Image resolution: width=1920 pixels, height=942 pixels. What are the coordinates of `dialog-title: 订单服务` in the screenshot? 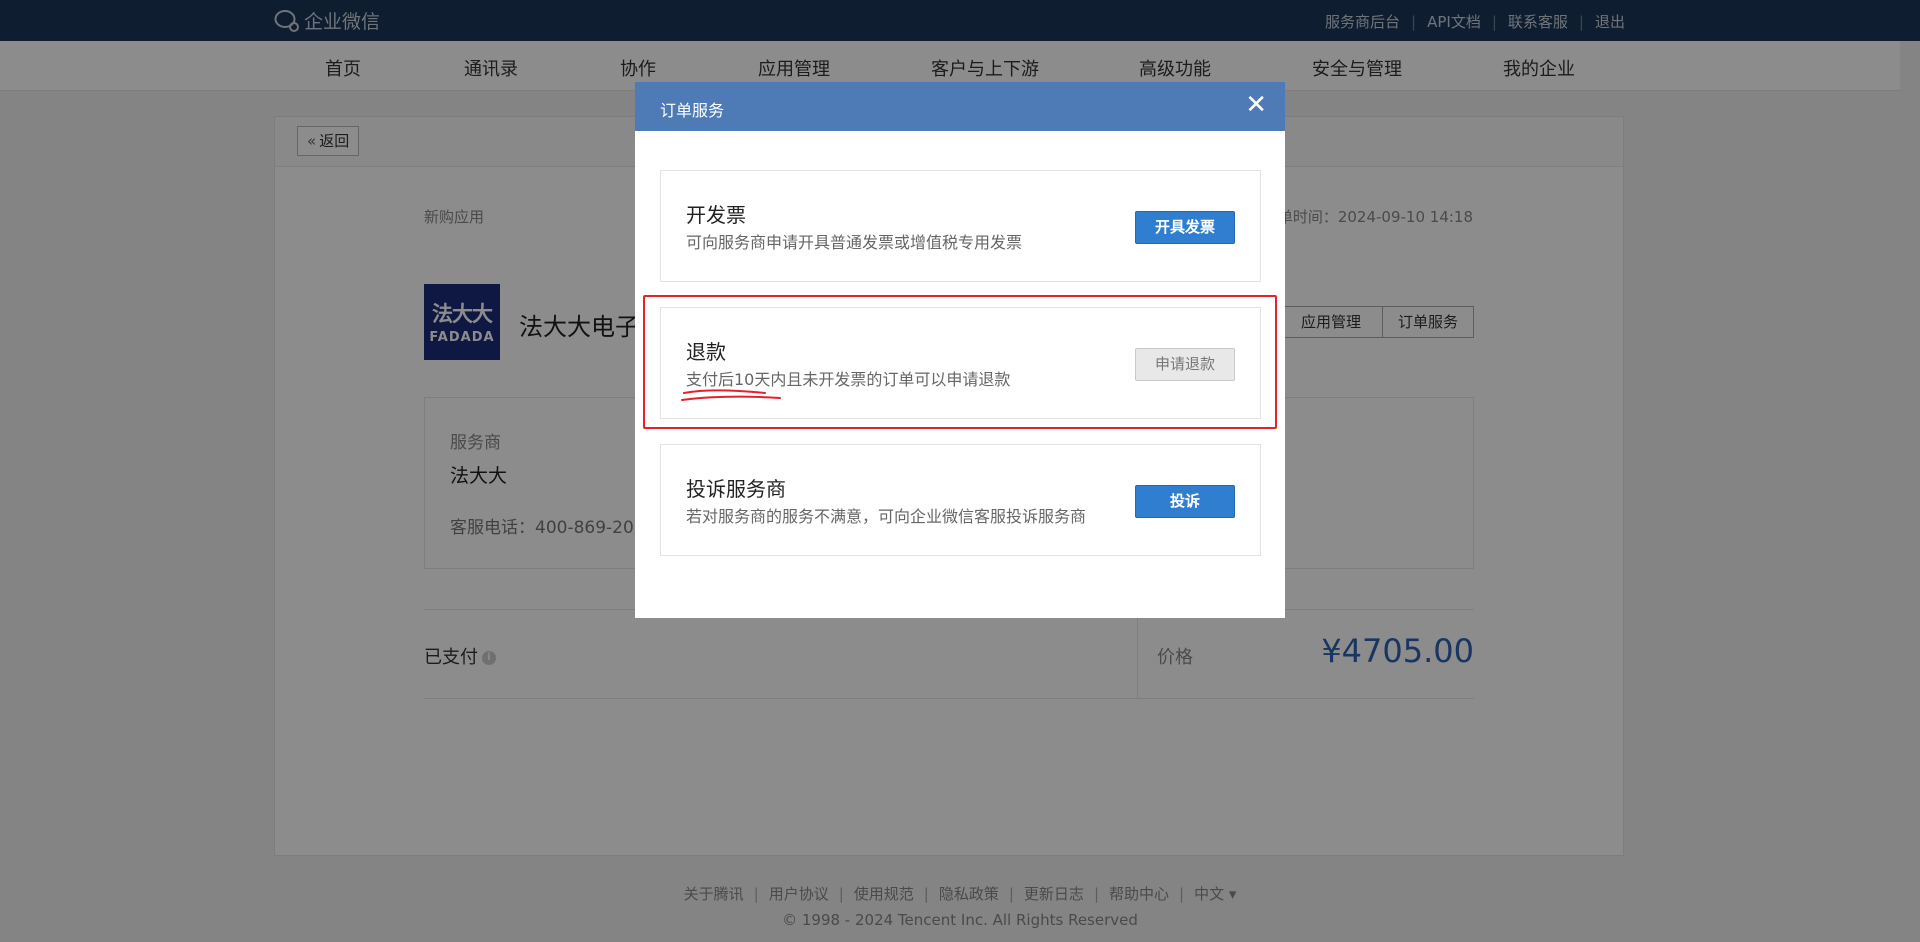 It's located at (692, 110).